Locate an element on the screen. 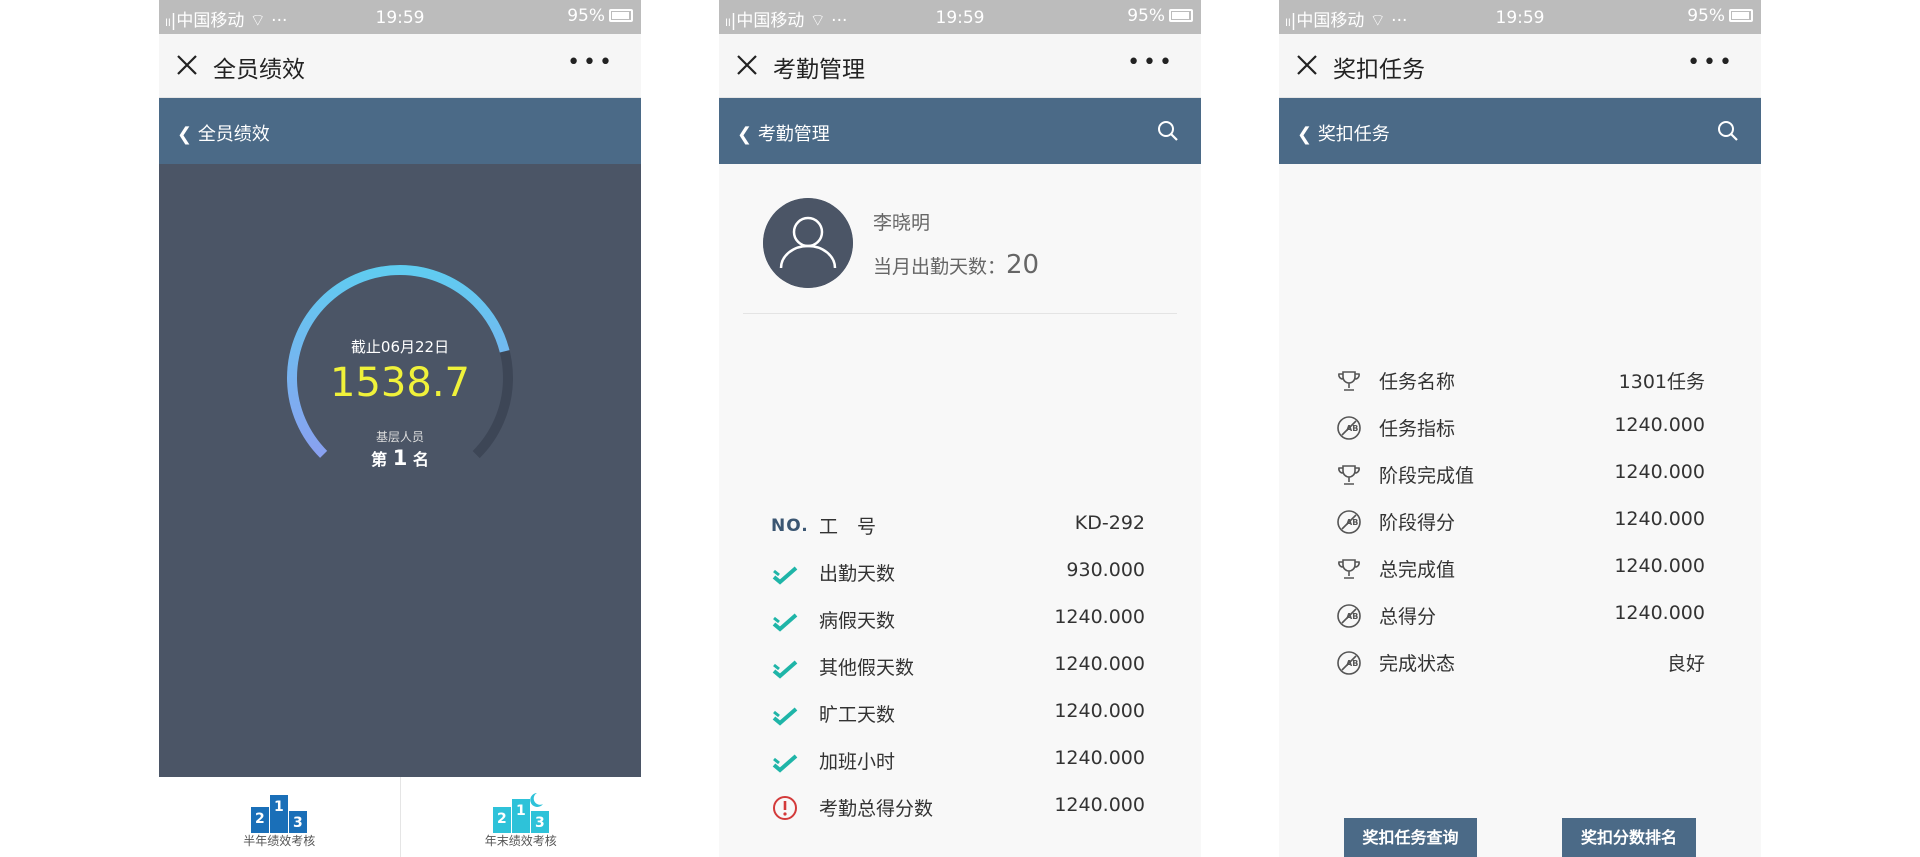 The height and width of the screenshot is (857, 1920). user-profile: 李晓明 当月出勤天数：20 is located at coordinates (960, 239).